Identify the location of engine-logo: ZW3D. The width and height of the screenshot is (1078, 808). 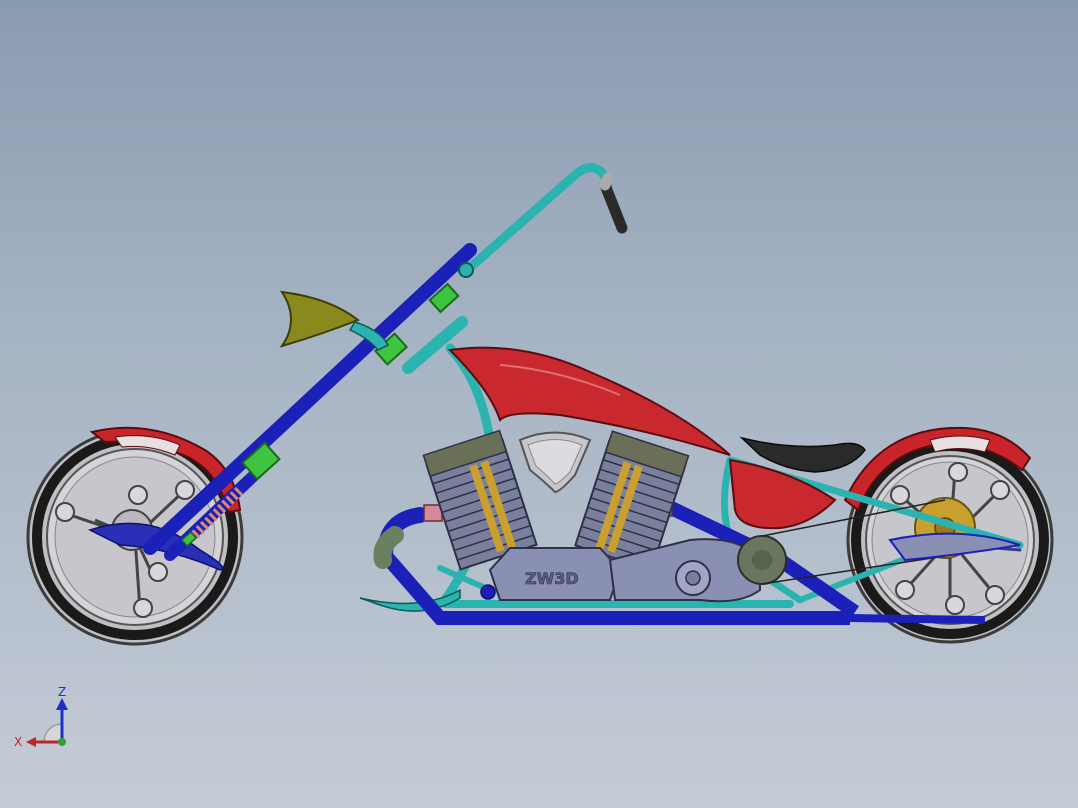
(552, 578).